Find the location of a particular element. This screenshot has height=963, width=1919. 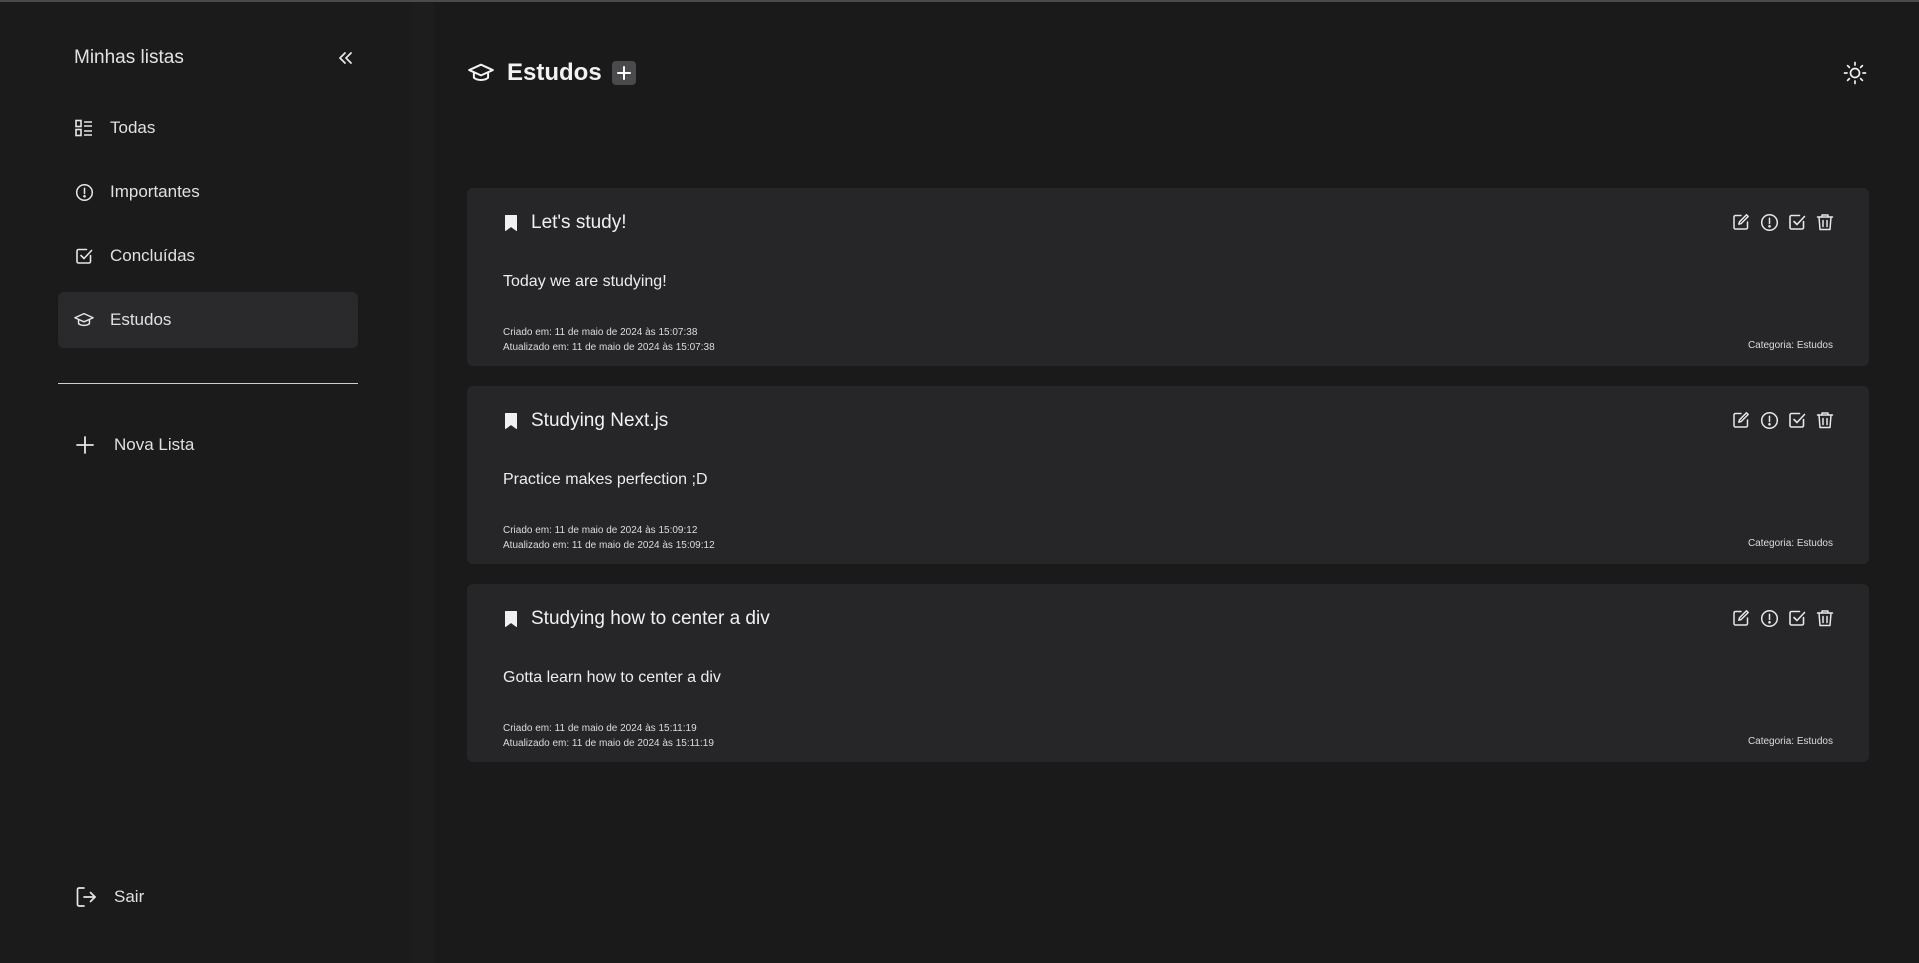

chevrons-left-icon is located at coordinates (345, 58).